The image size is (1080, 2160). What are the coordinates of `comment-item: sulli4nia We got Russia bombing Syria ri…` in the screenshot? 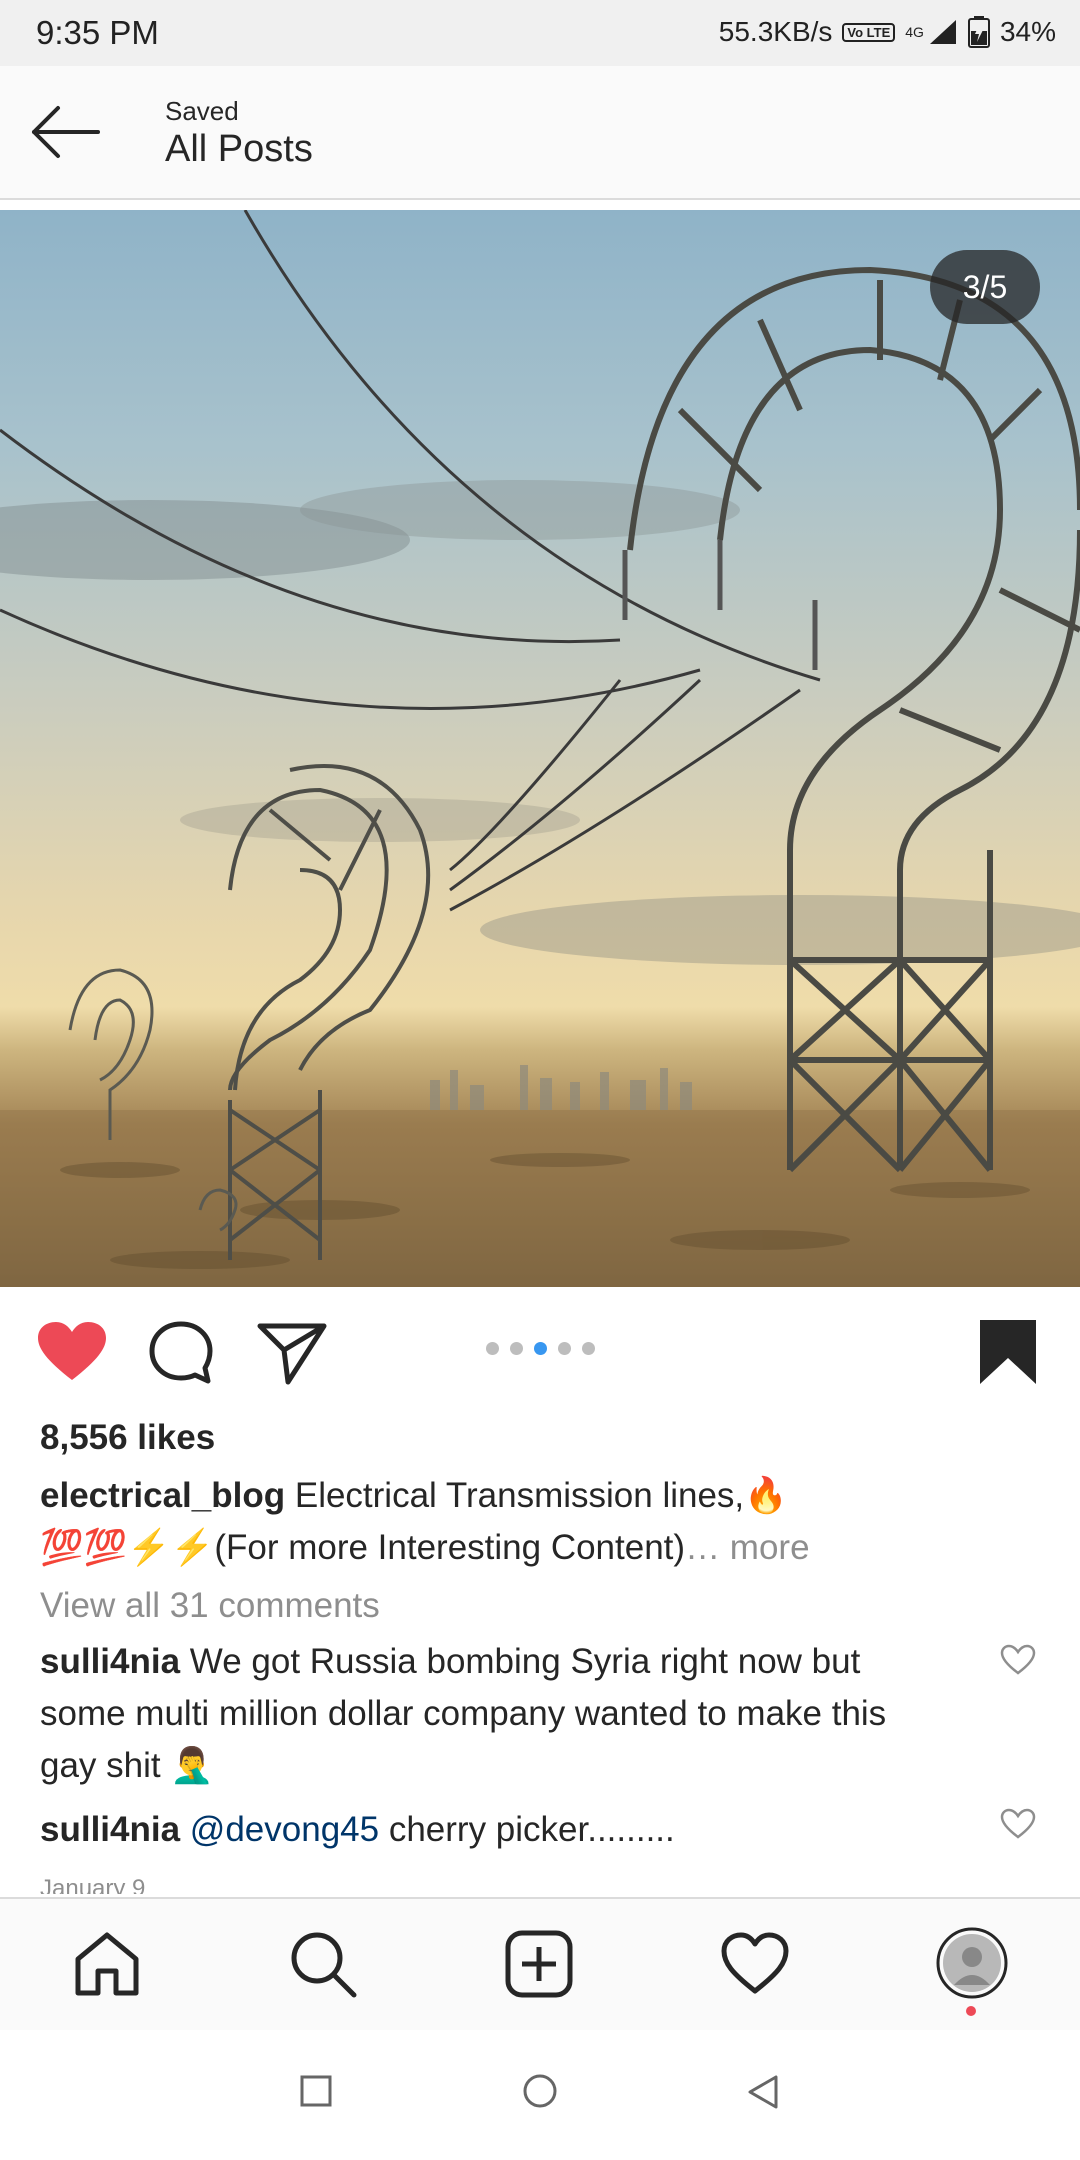 It's located at (490, 1714).